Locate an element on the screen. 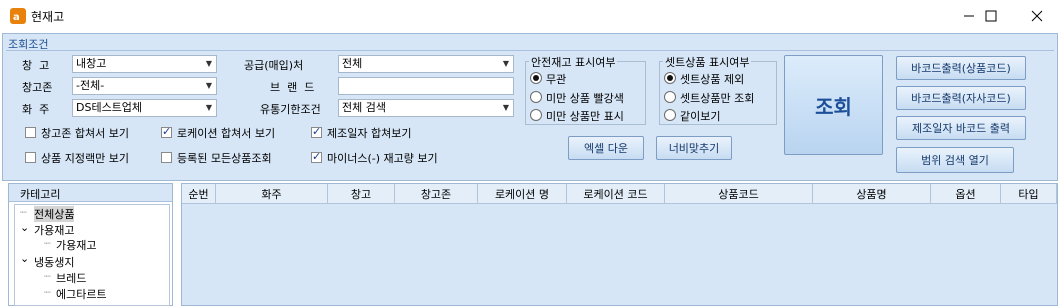  negative-stock-checkbox is located at coordinates (316, 156).